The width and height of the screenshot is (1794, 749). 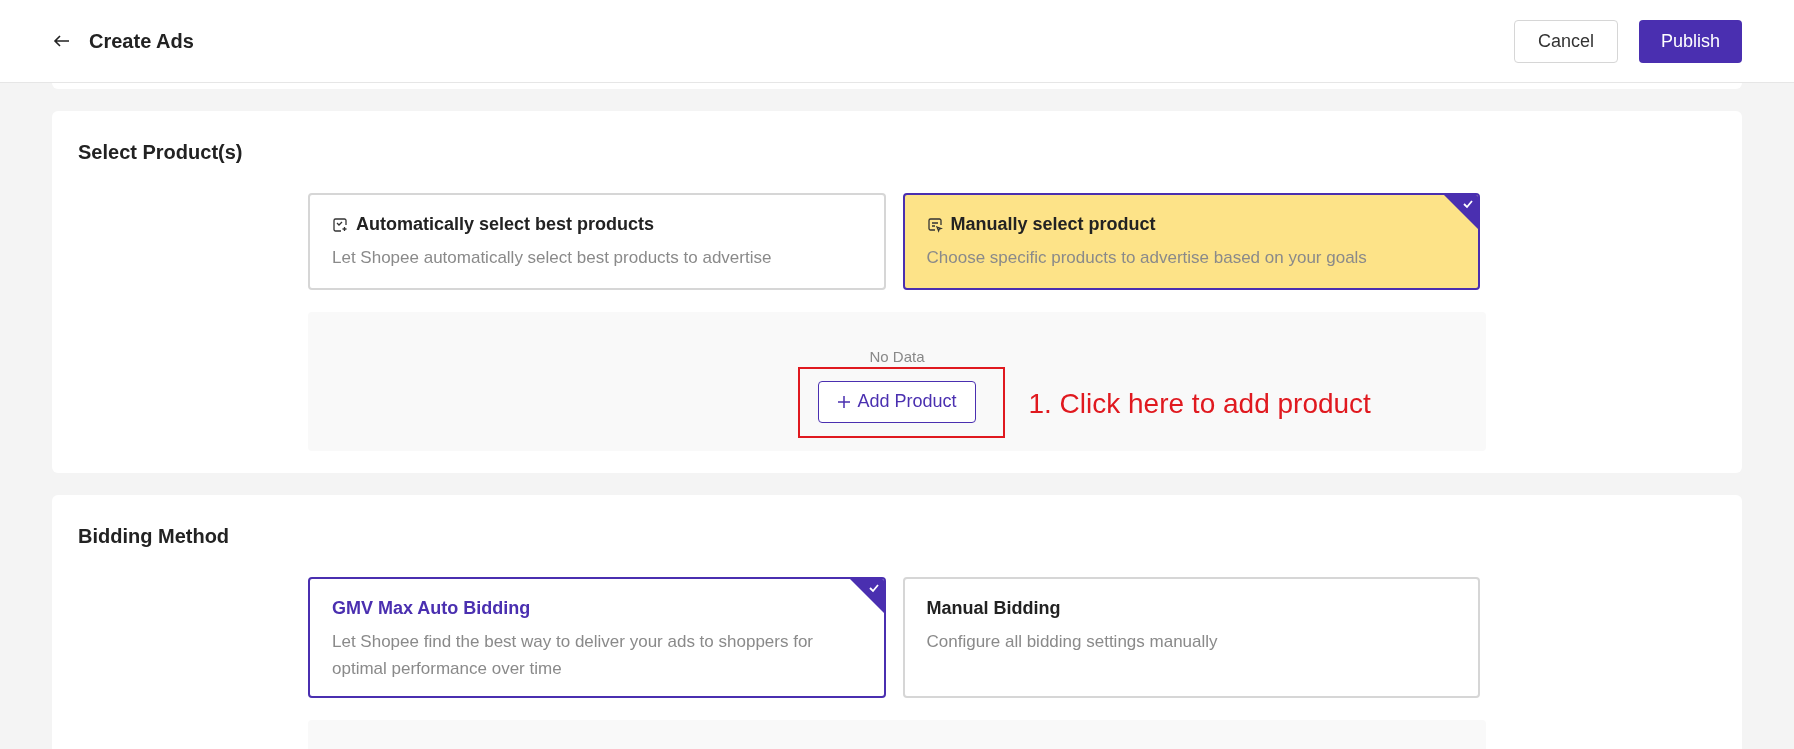 What do you see at coordinates (1565, 41) in the screenshot?
I see `cancel-button: Cancel` at bounding box center [1565, 41].